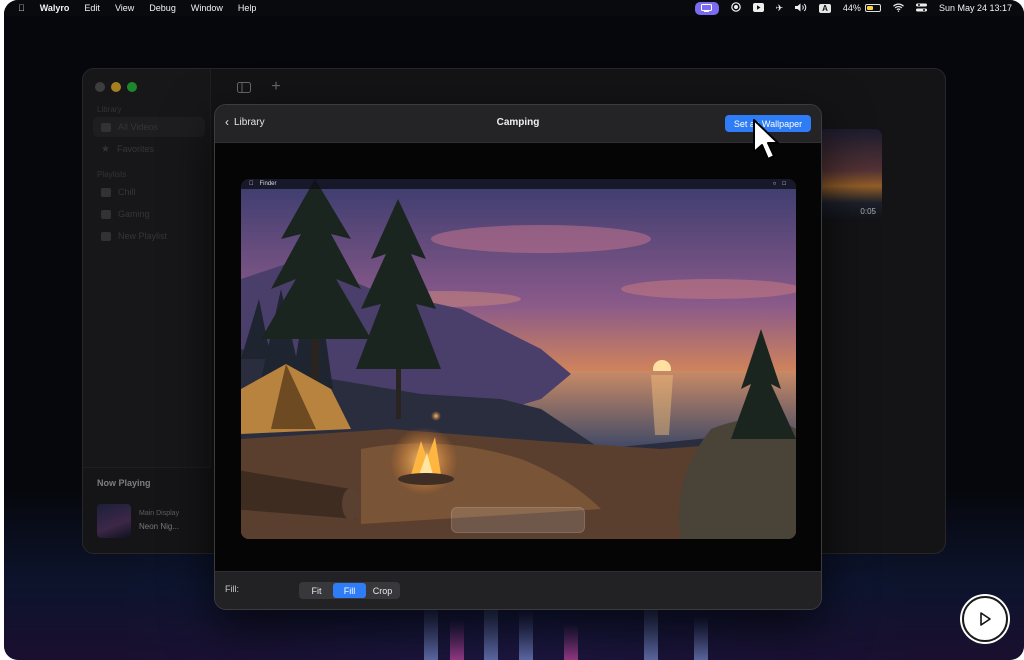  I want to click on fill-option-crop: Crop, so click(382, 590).